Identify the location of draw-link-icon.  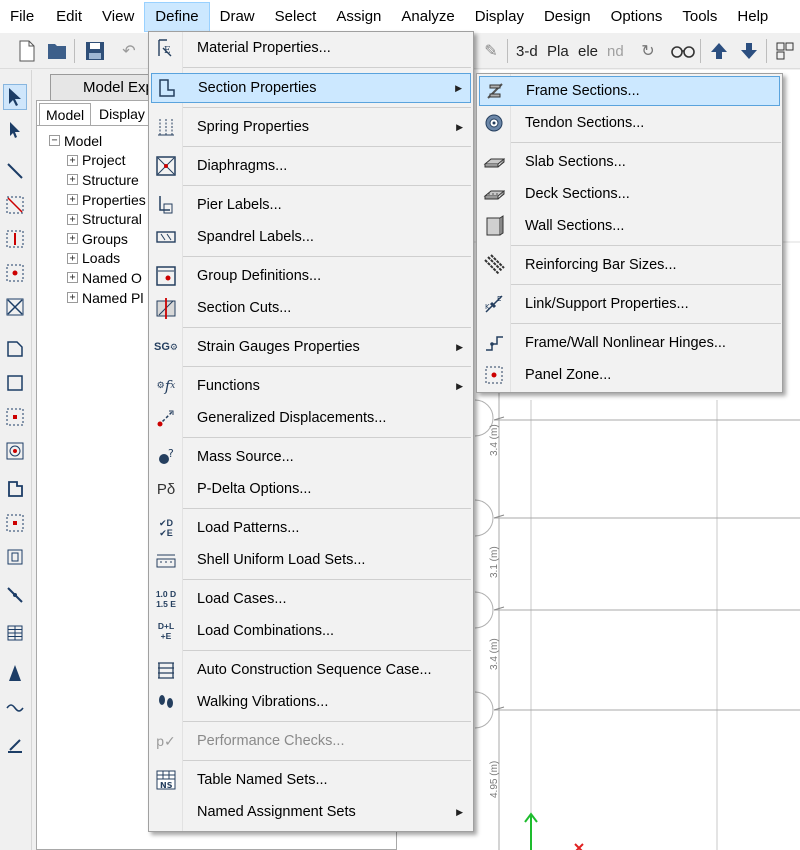
(15, 595).